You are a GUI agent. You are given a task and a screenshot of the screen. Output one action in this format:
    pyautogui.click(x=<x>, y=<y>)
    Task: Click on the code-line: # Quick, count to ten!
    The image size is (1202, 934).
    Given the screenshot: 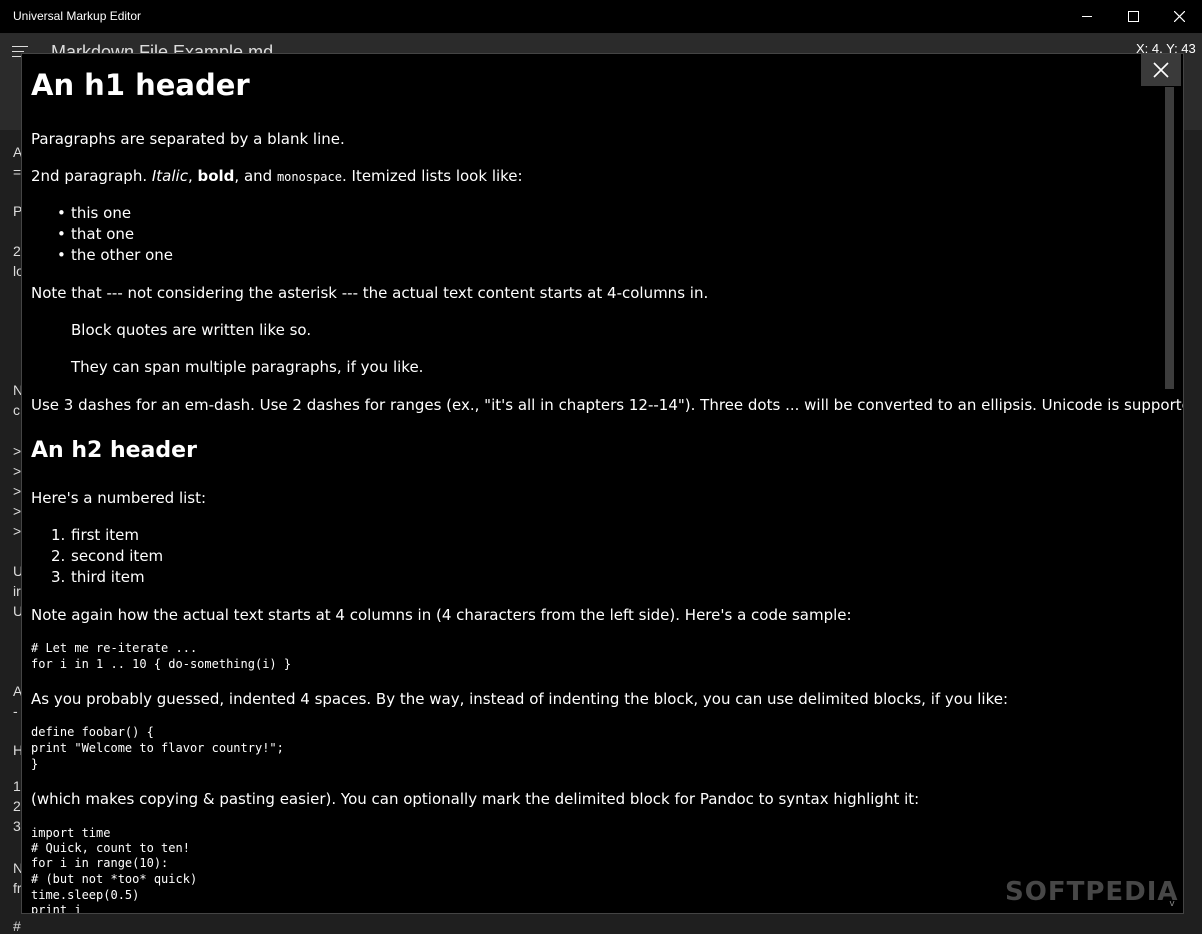 What is the action you would take?
    pyautogui.click(x=110, y=848)
    